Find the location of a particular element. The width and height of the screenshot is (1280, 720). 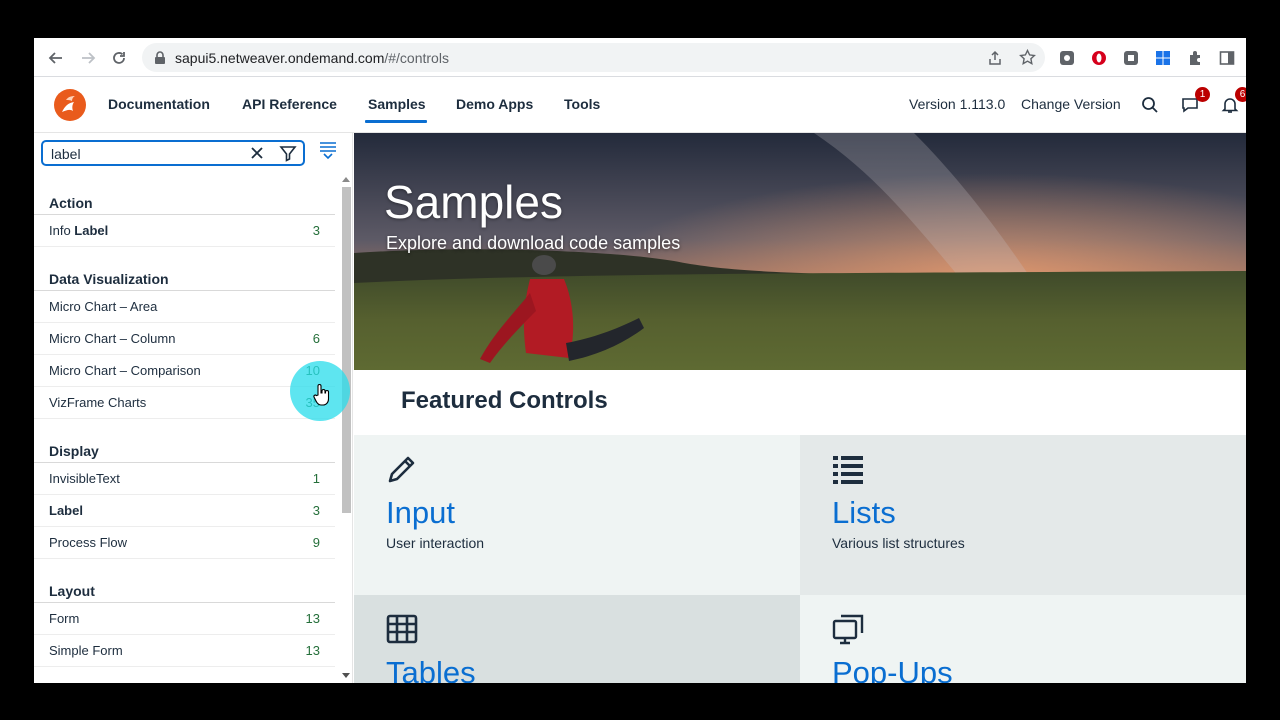

list-item-micro-chart-area: Micro Chart – Area is located at coordinates (184, 307).